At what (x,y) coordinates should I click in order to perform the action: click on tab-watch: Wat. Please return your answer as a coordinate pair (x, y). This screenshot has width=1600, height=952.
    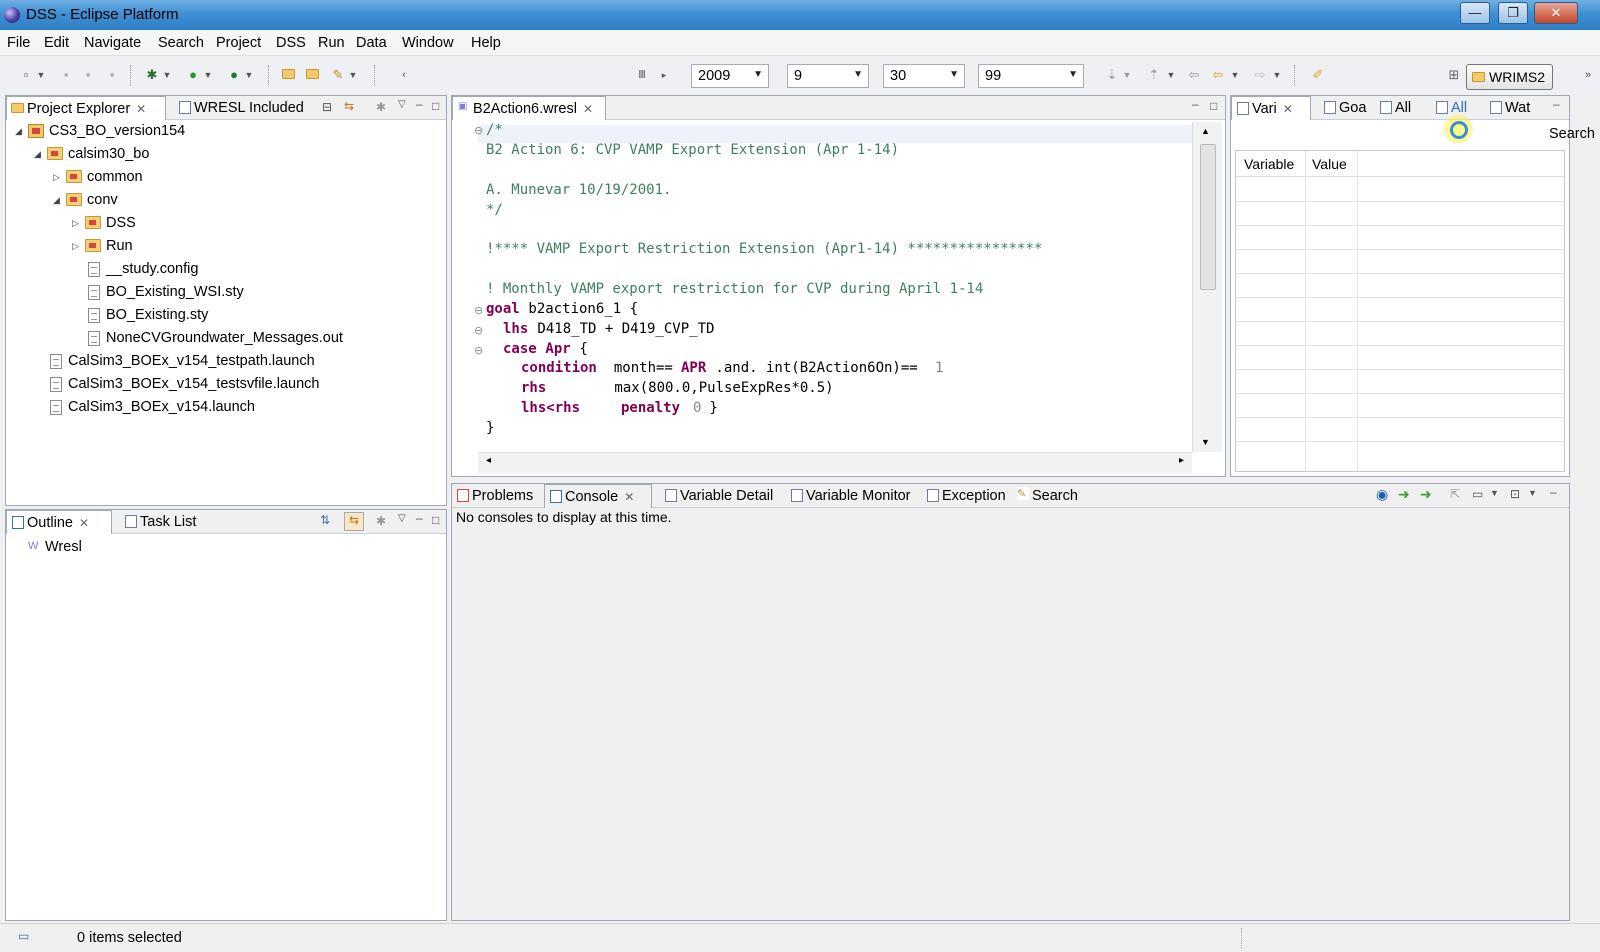
    Looking at the image, I should click on (1515, 108).